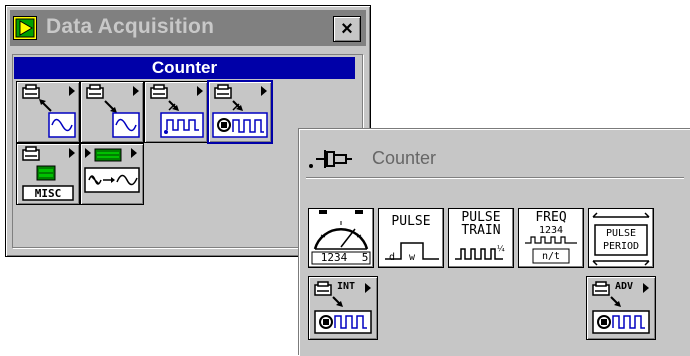 This screenshot has width=690, height=356. I want to click on signal-conditioning-tile, so click(112, 174).